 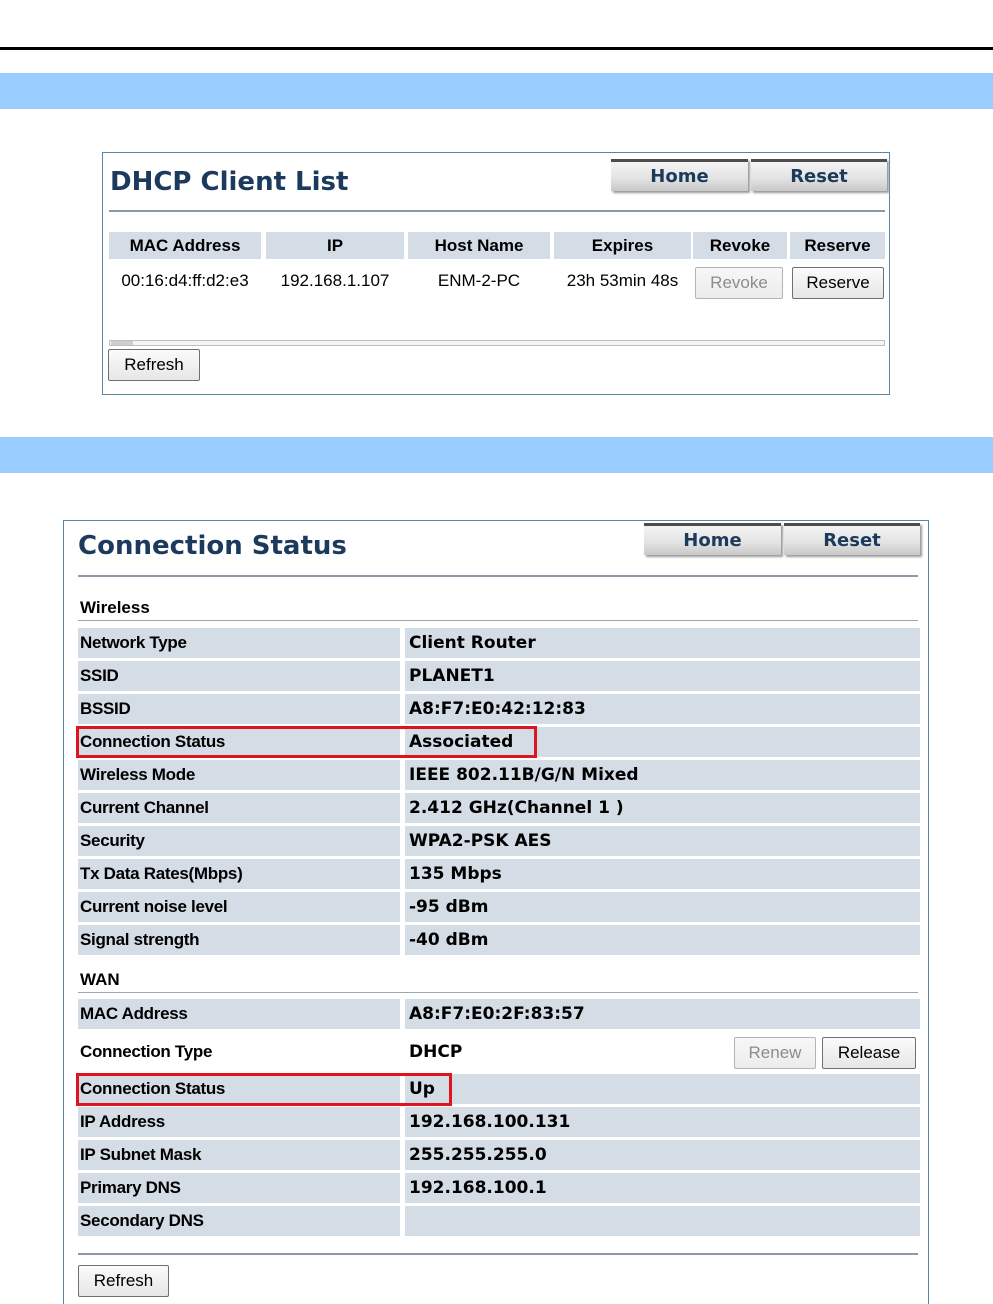 What do you see at coordinates (239, 643) in the screenshot?
I see `info-label: Network Type` at bounding box center [239, 643].